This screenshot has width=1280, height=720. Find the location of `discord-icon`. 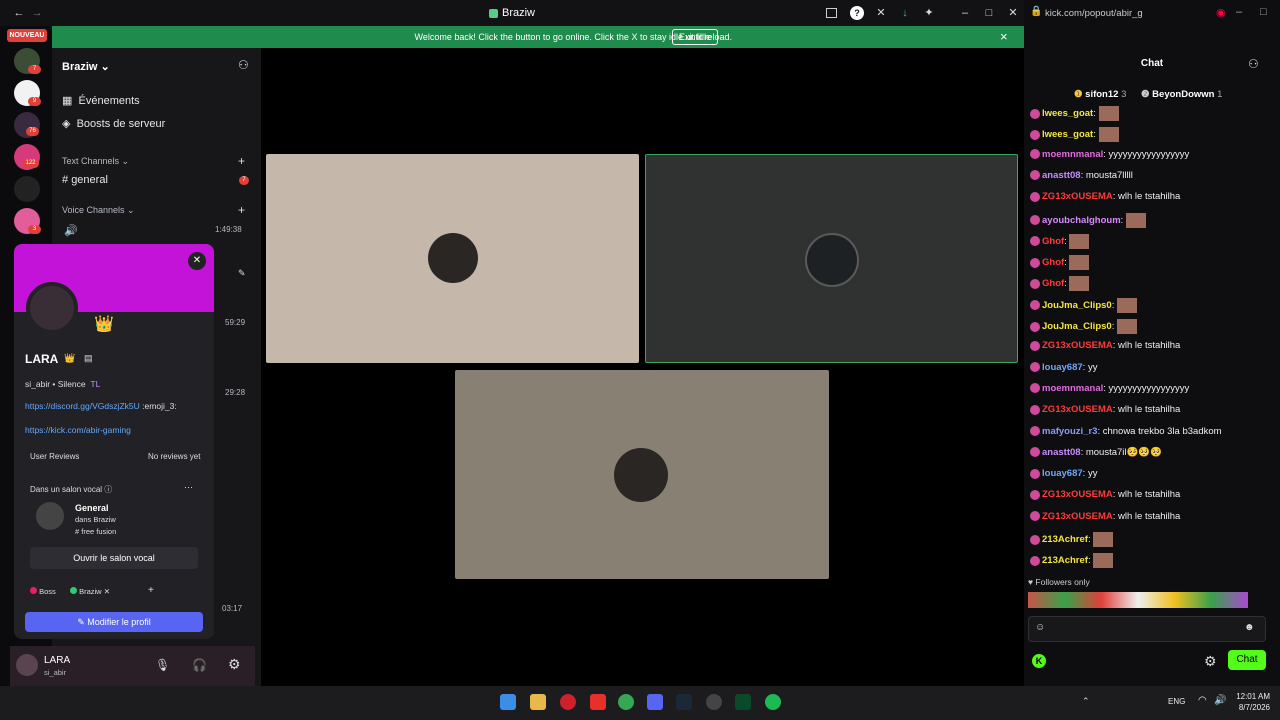

discord-icon is located at coordinates (655, 702).